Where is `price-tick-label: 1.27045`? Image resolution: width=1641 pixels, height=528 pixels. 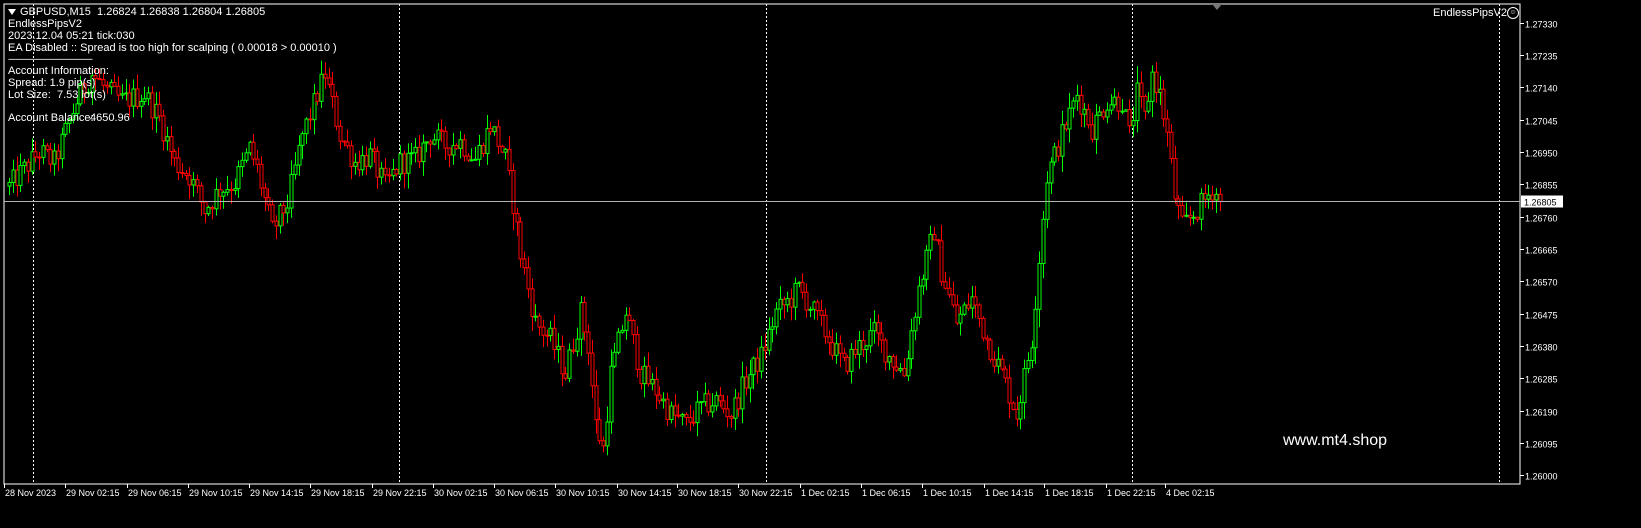 price-tick-label: 1.27045 is located at coordinates (1541, 122).